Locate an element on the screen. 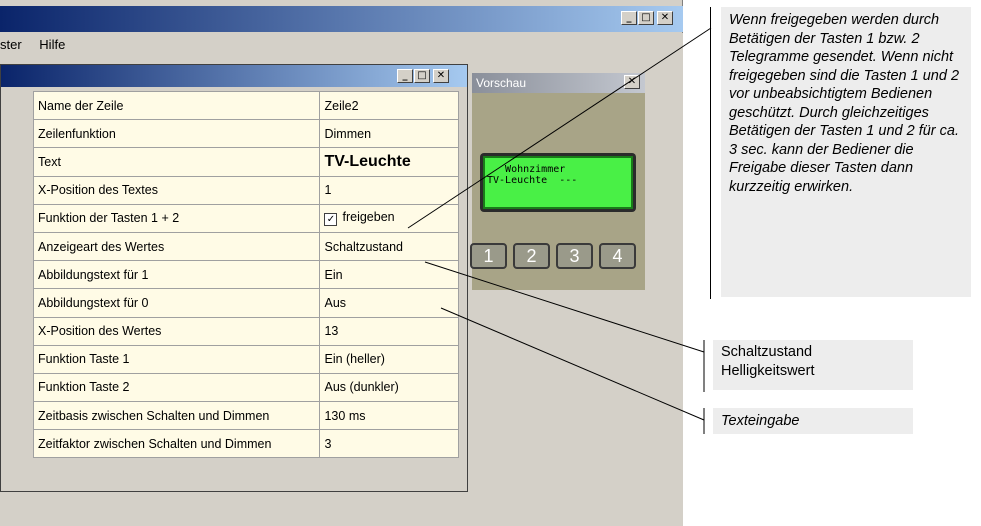 This screenshot has width=981, height=526. connector-line-freigabe is located at coordinates (559, 128).